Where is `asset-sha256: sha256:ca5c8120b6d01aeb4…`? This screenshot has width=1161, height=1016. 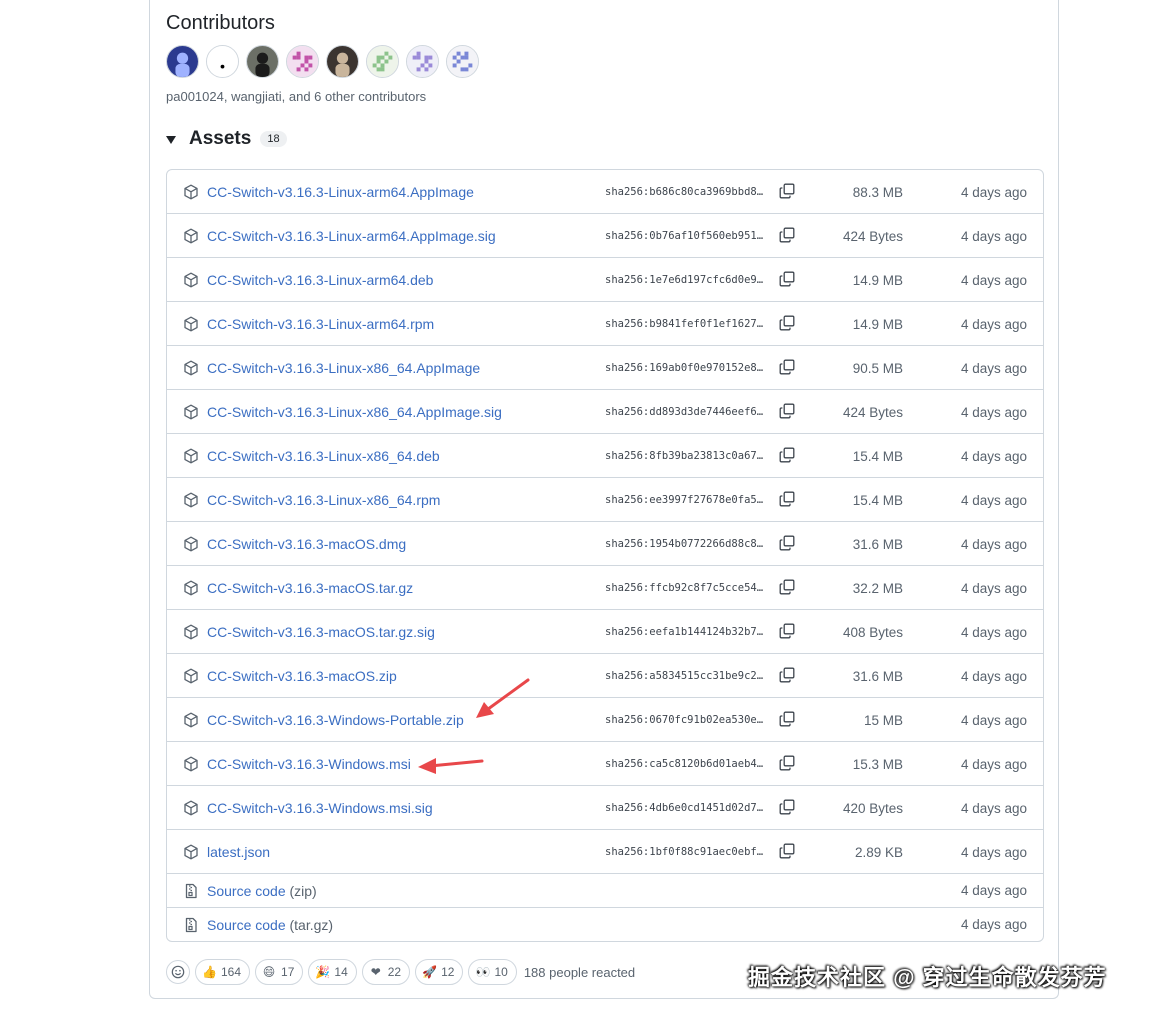
asset-sha256: sha256:ca5c8120b6d01aeb4… is located at coordinates (684, 764).